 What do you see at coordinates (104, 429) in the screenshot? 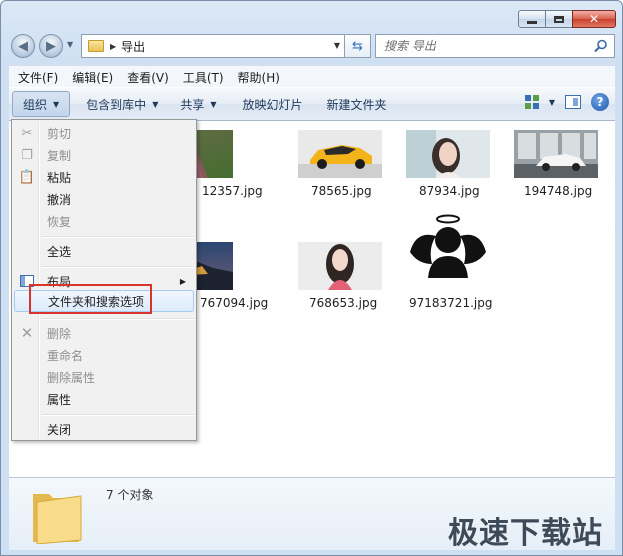
I see `menu-item-close: 关闭` at bounding box center [104, 429].